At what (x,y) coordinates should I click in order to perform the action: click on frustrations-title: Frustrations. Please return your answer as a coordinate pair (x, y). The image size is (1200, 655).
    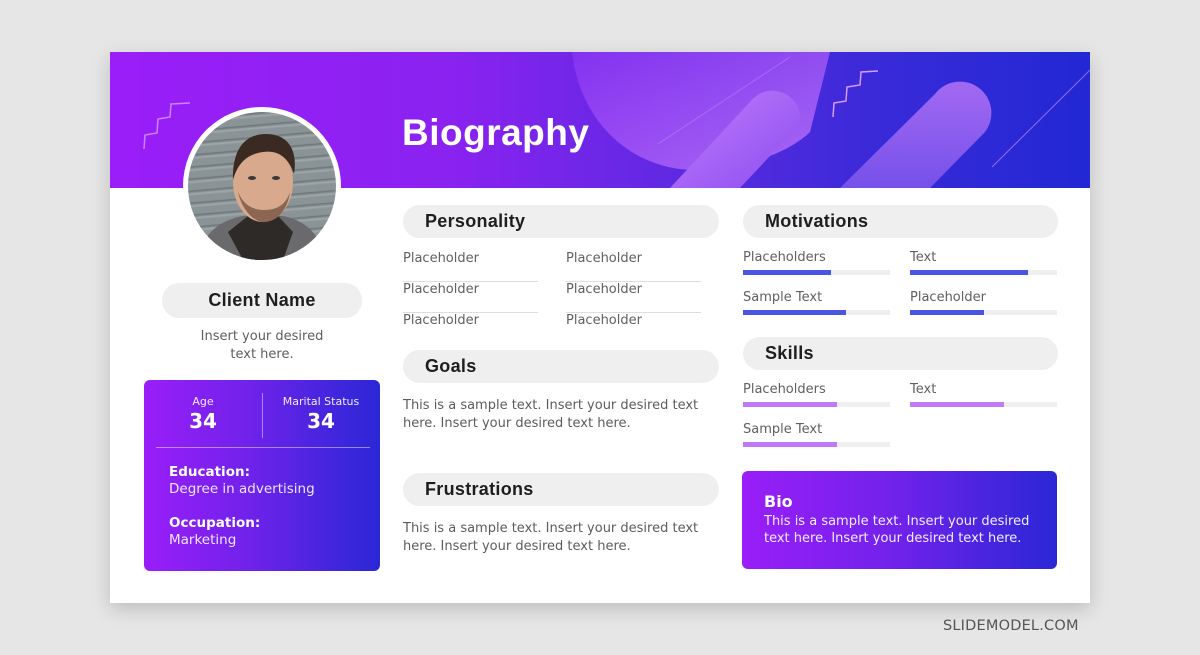
    Looking at the image, I should click on (479, 489).